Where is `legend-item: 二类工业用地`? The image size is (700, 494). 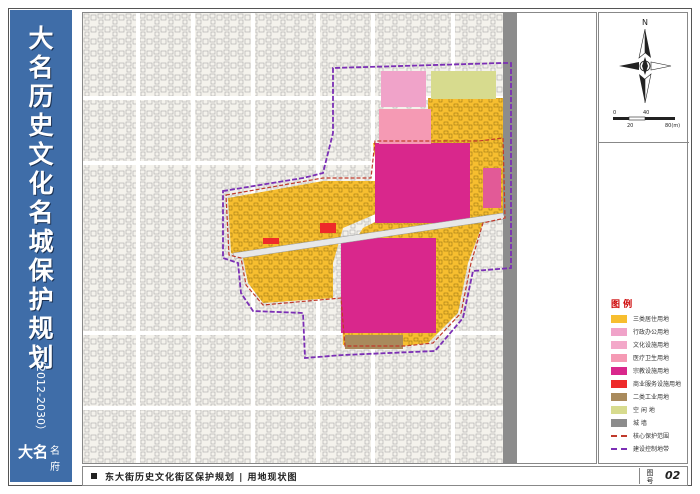
legend-item: 二类工业用地 is located at coordinates (646, 396).